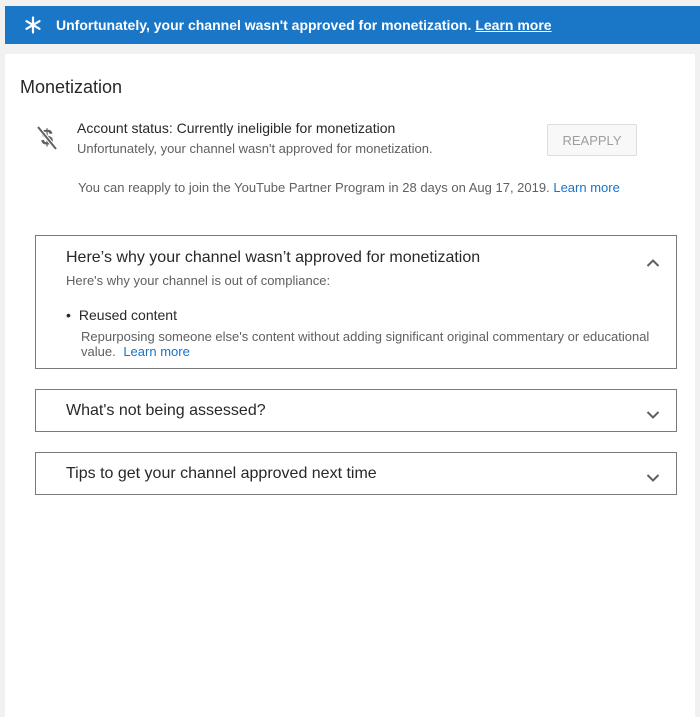  Describe the element at coordinates (47, 138) in the screenshot. I see `dollar-off-icon: $` at that location.